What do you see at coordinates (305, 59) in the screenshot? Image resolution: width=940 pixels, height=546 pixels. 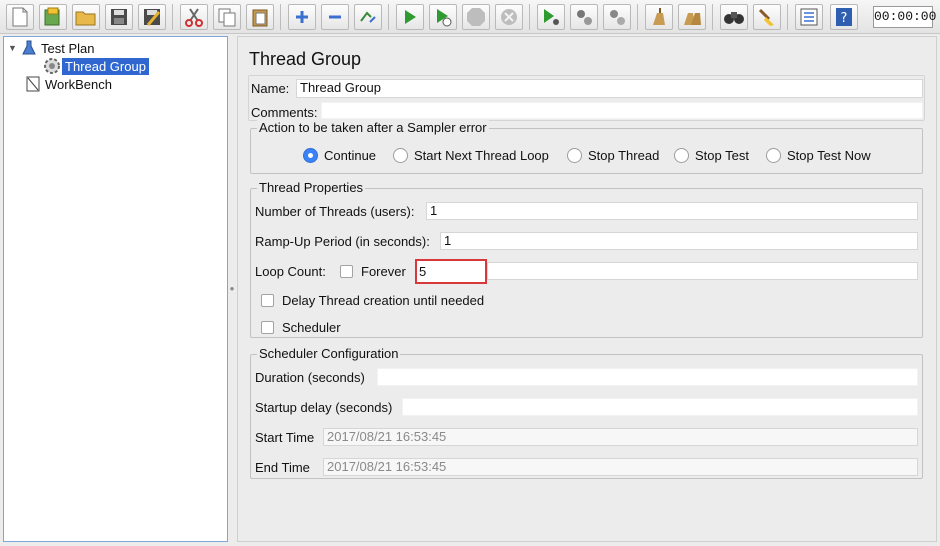 I see `page-title: Thread Group` at bounding box center [305, 59].